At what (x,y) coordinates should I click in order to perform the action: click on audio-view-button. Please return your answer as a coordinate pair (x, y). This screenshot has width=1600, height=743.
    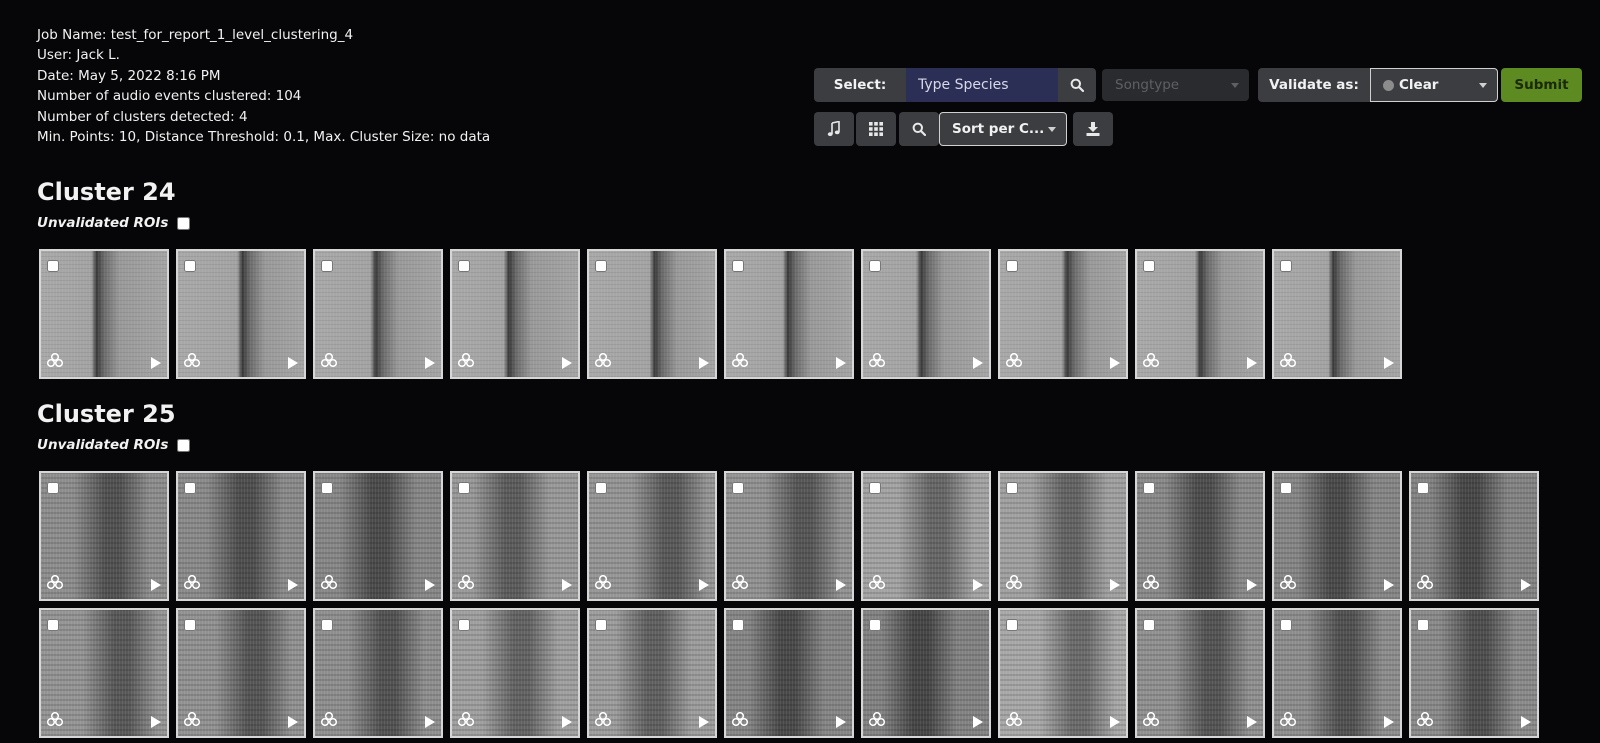
    Looking at the image, I should click on (834, 129).